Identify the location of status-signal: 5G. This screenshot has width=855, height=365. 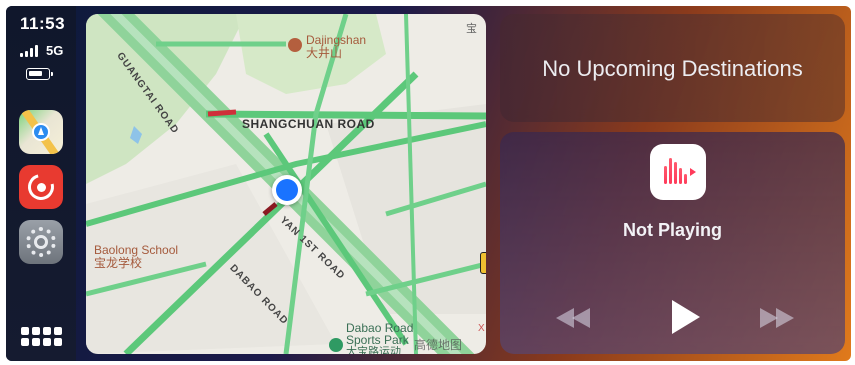
(41, 49).